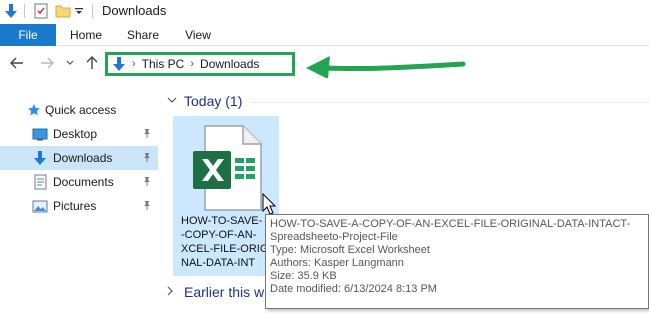  Describe the element at coordinates (172, 292) in the screenshot. I see `chevron-right-icon` at that location.